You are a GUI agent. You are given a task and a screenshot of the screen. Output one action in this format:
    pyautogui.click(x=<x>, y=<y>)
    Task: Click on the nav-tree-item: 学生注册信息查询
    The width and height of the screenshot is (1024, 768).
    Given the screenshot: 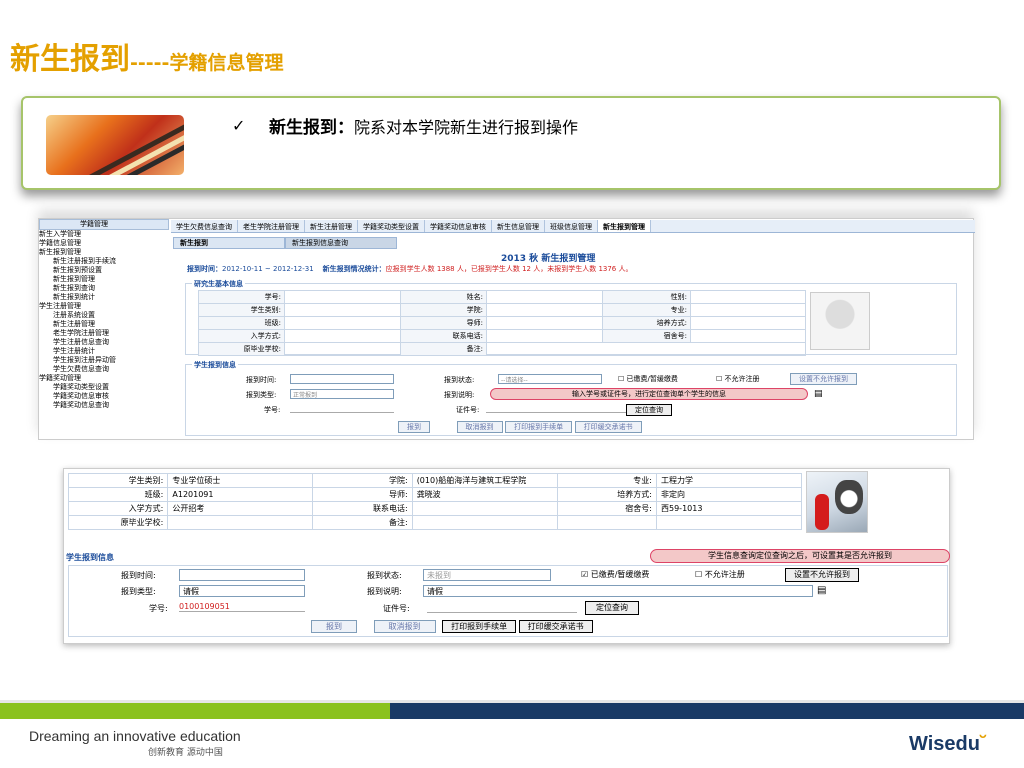 What is the action you would take?
    pyautogui.click(x=104, y=342)
    